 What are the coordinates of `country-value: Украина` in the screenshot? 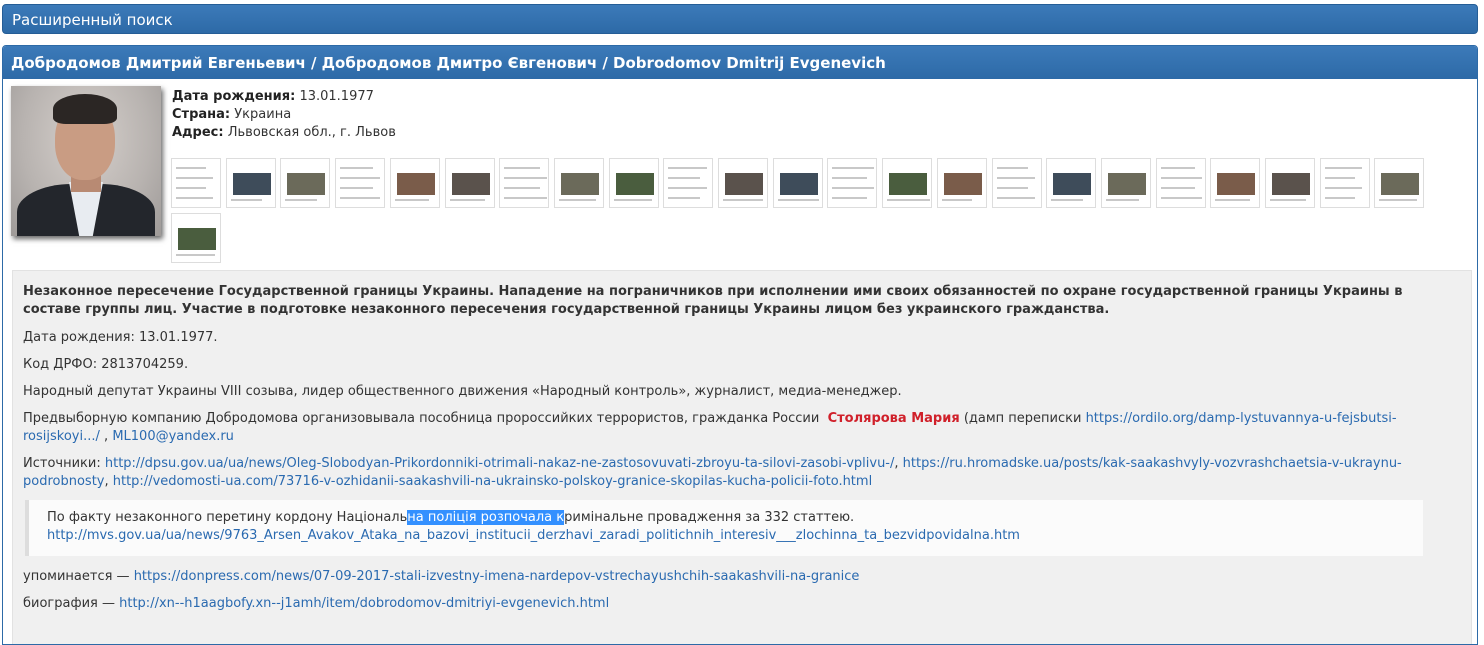 It's located at (263, 114).